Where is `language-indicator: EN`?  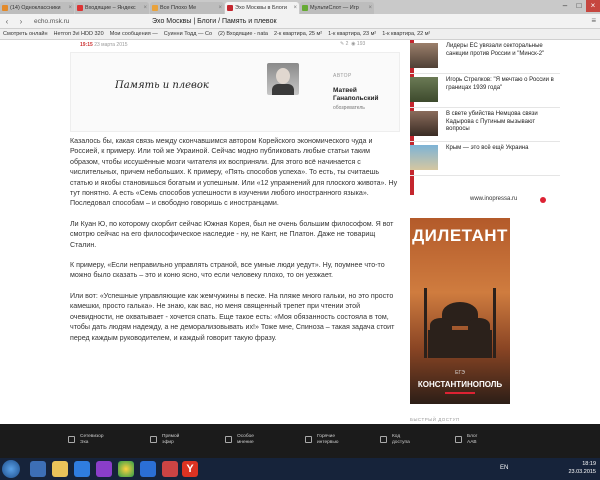 language-indicator: EN is located at coordinates (504, 468).